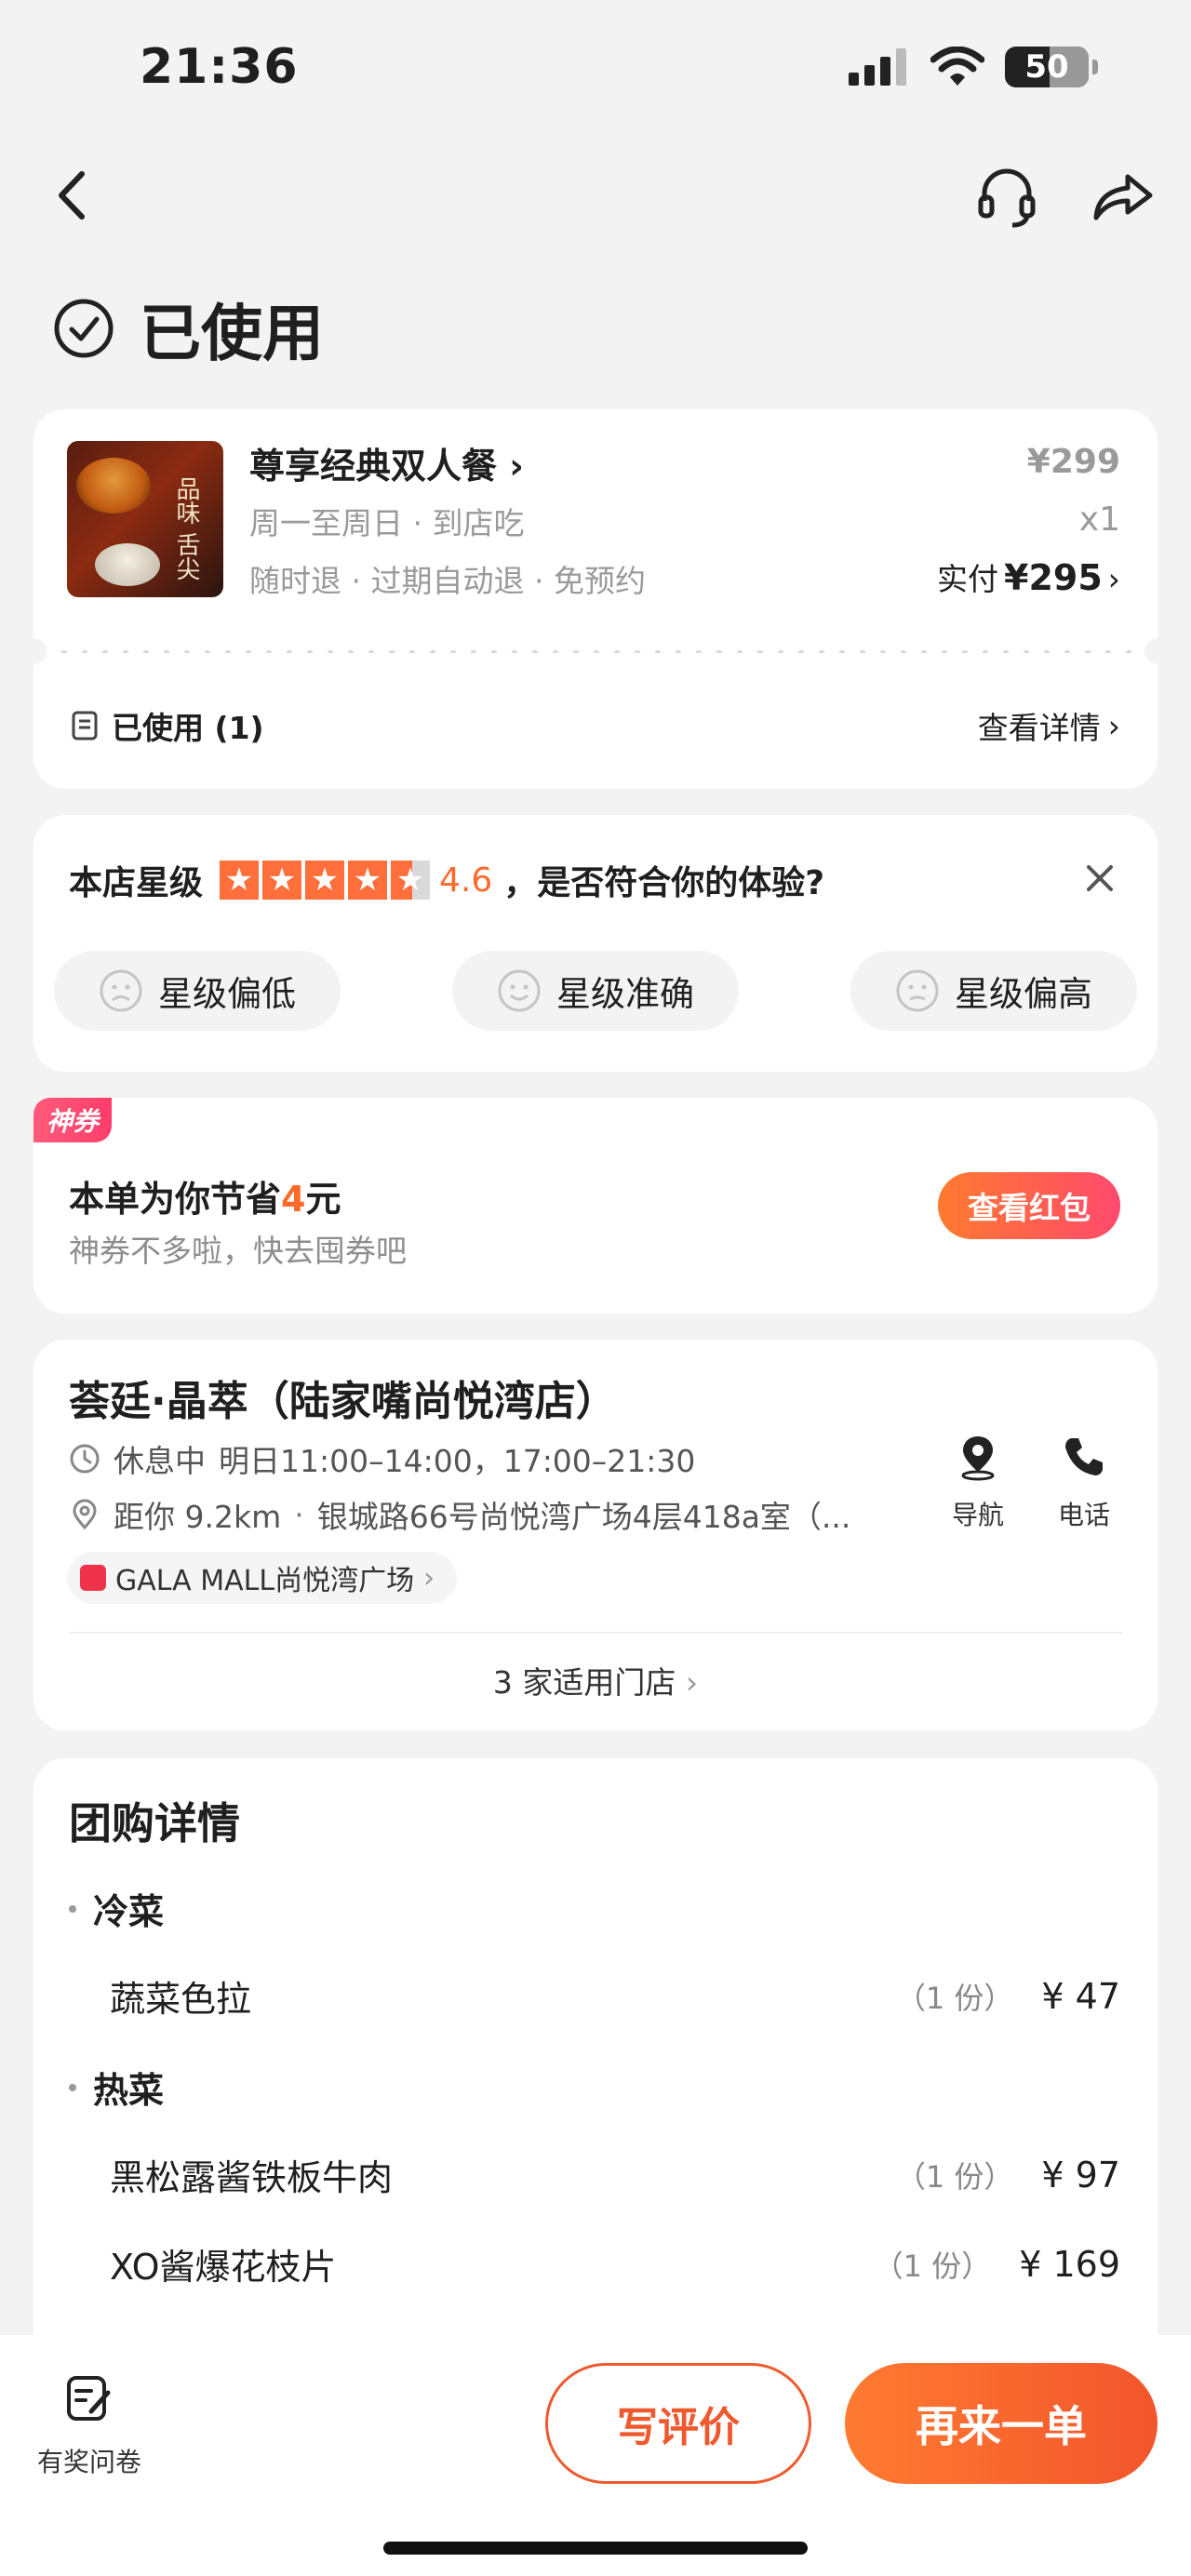 The height and width of the screenshot is (2576, 1191). I want to click on share-icon, so click(1122, 195).